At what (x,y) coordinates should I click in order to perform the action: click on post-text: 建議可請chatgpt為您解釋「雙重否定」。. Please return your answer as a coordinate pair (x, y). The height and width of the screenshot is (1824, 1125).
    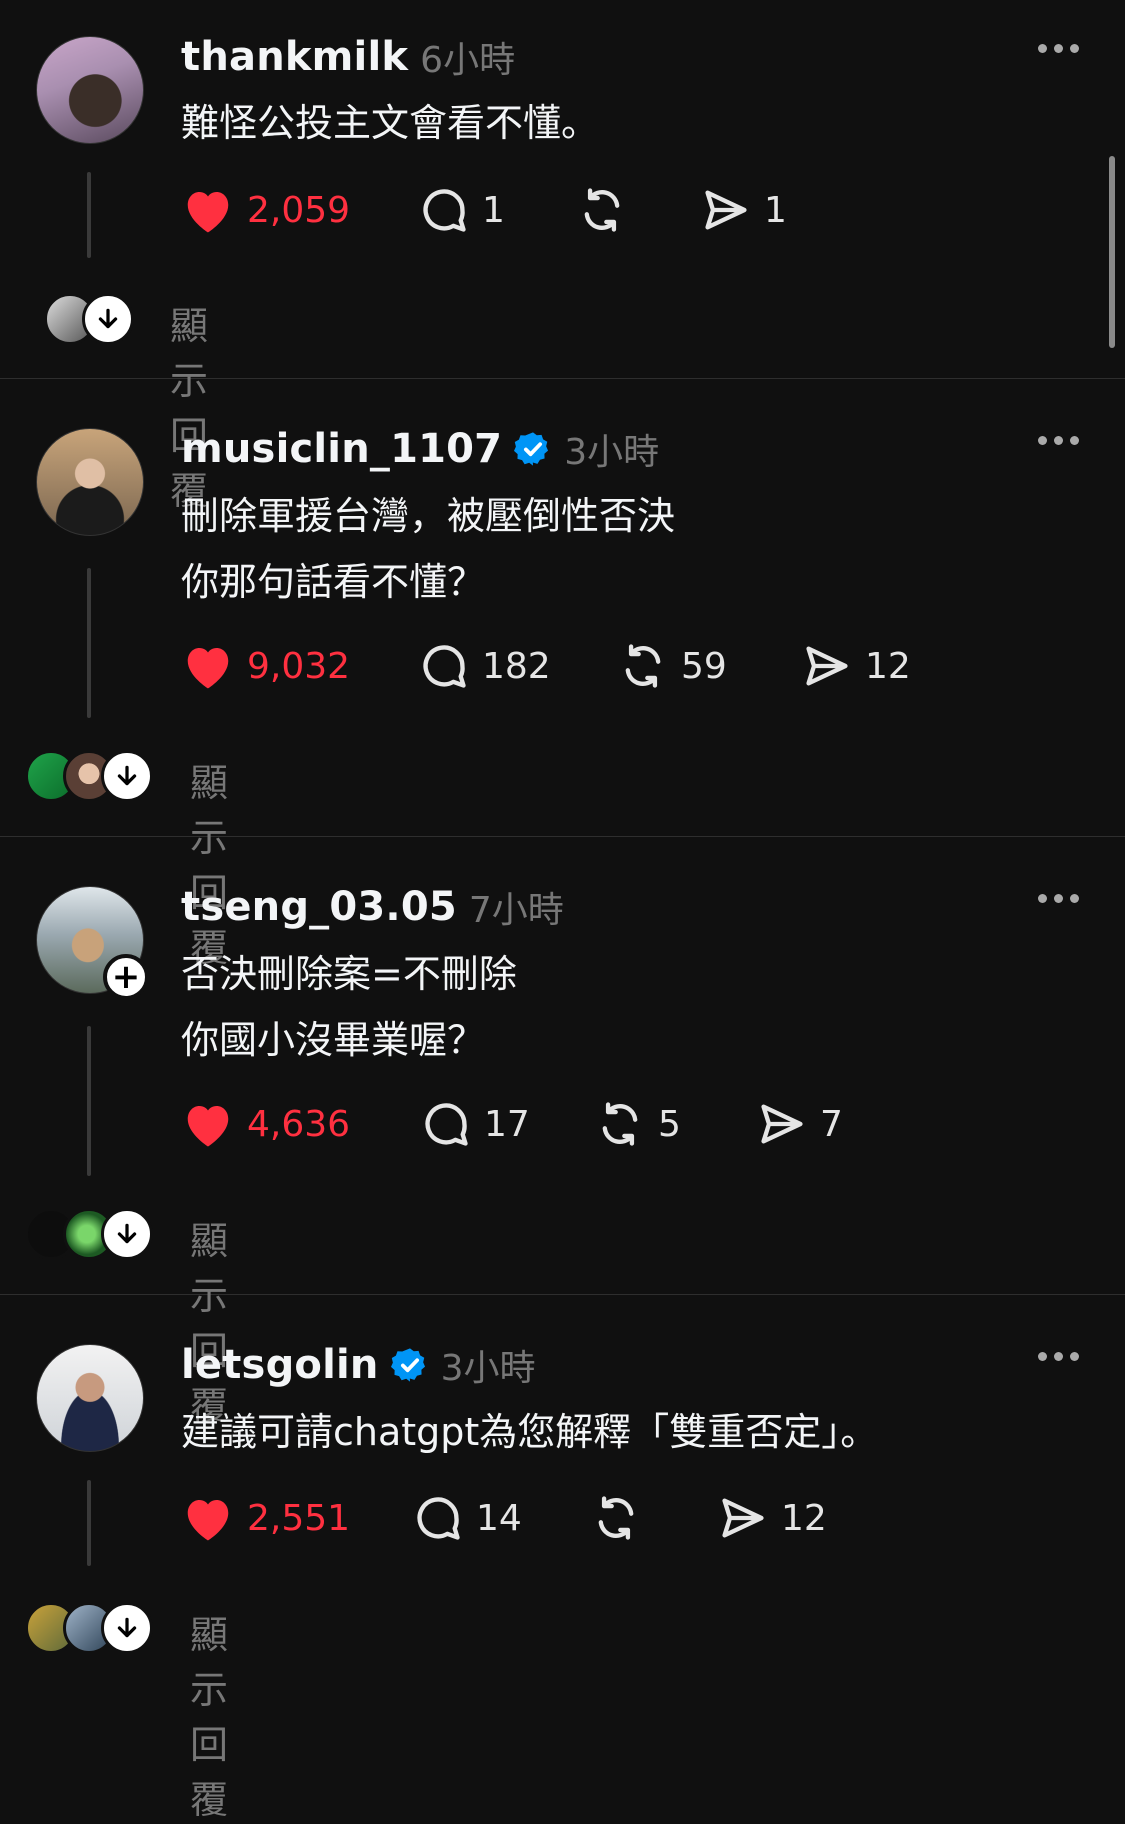
    Looking at the image, I should click on (529, 1432).